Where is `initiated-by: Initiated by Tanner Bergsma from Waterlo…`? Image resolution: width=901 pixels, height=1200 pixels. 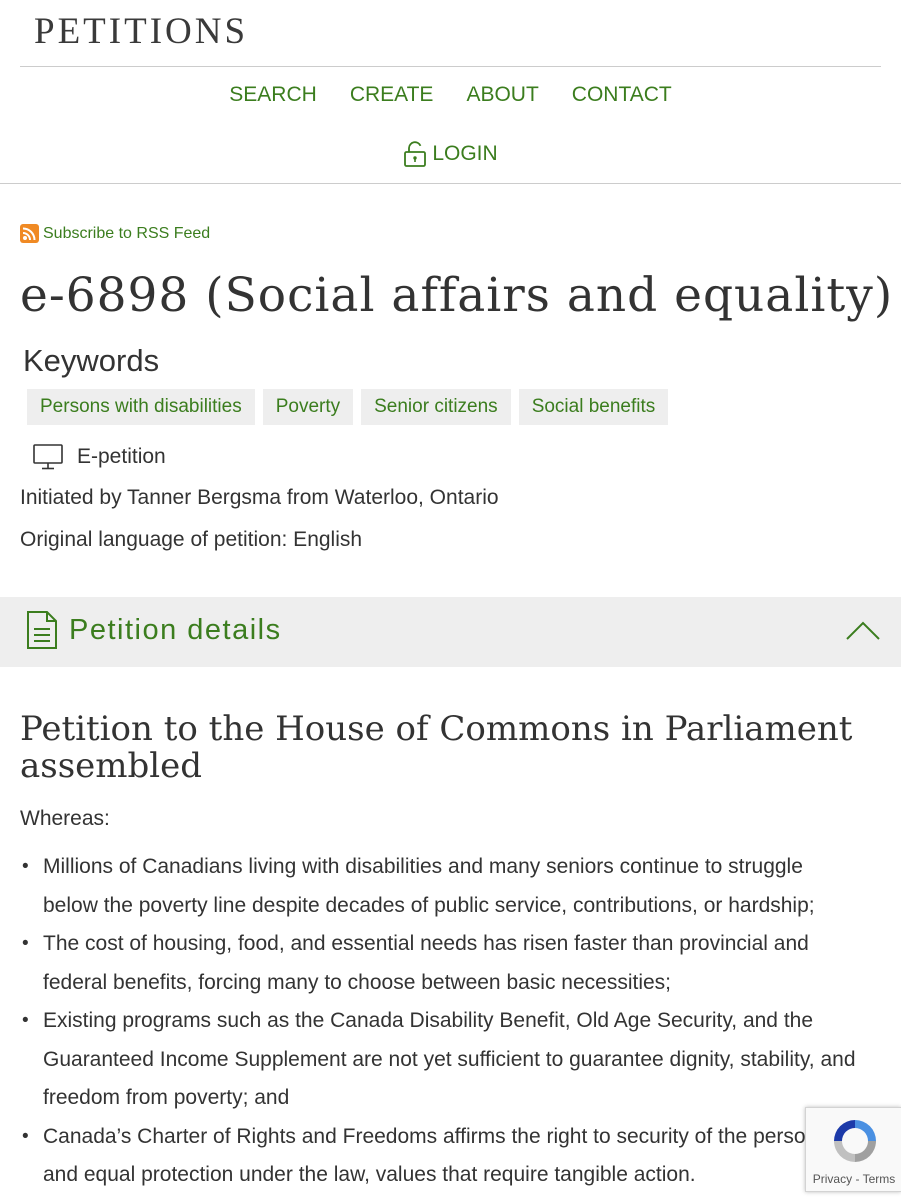 initiated-by: Initiated by Tanner Bergsma from Waterlo… is located at coordinates (259, 497).